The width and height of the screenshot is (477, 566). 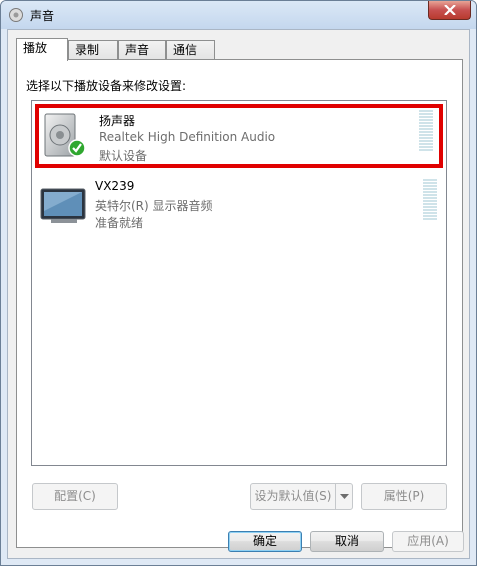 What do you see at coordinates (428, 541) in the screenshot?
I see `apply-button: 应用(A)` at bounding box center [428, 541].